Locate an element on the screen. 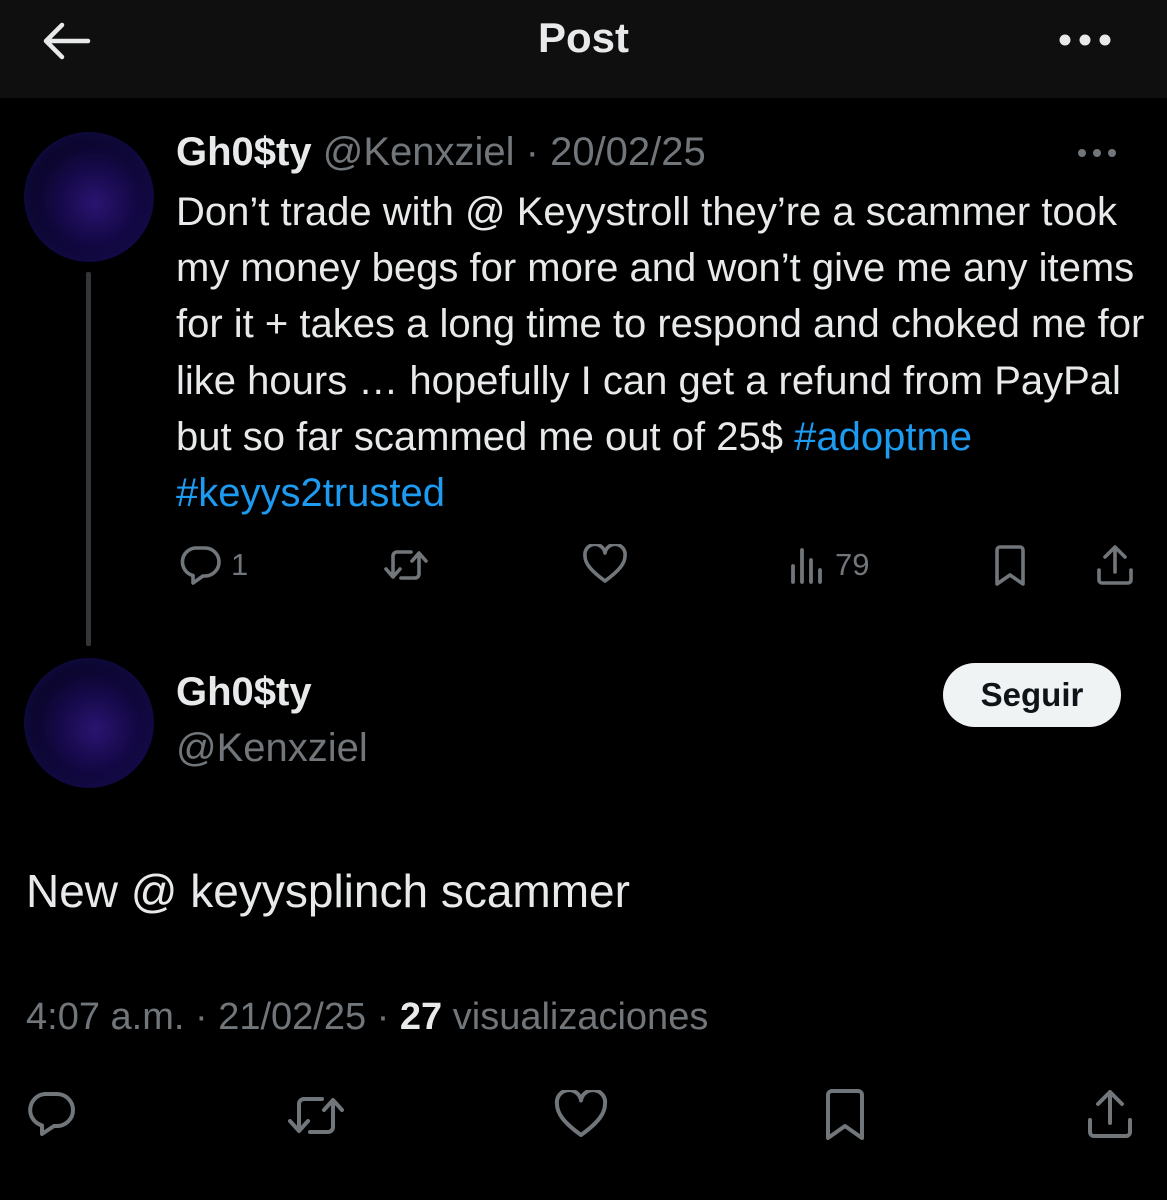  follow-button: Seguir is located at coordinates (1032, 695).